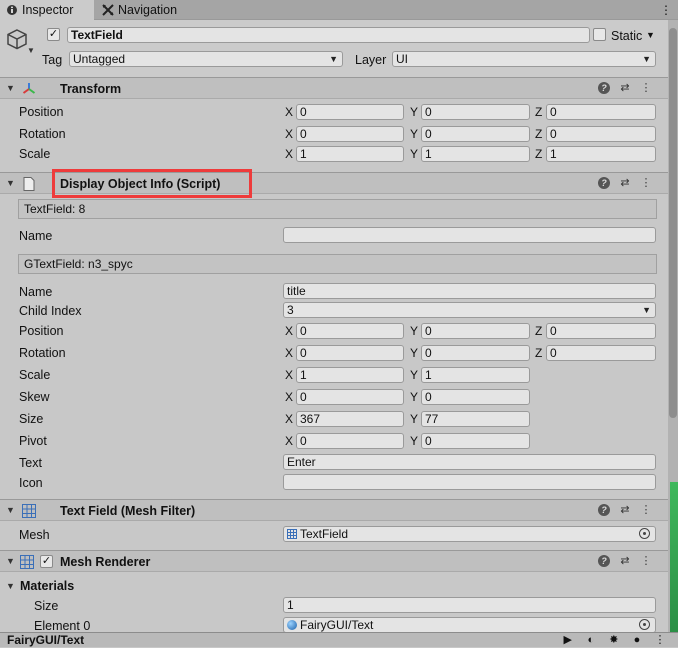  I want to click on transform-title: Transform, so click(91, 89).